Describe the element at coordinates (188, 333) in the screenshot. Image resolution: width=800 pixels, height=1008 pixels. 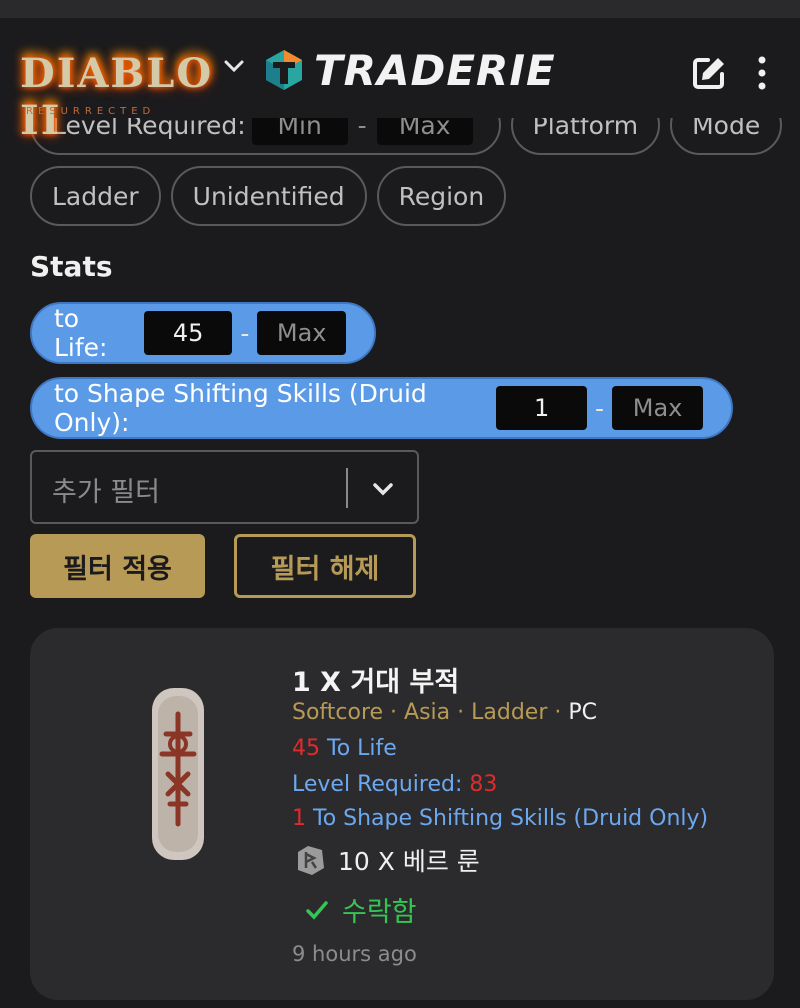
I see `stat-min-input: 45` at that location.